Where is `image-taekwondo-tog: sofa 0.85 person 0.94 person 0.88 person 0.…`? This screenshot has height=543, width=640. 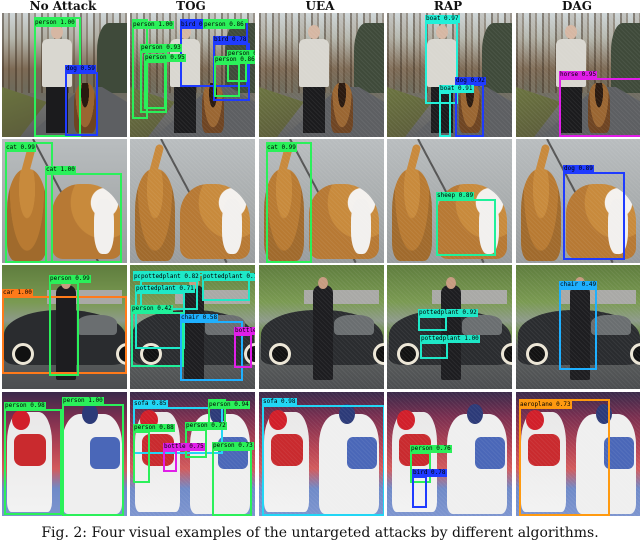 image-taekwondo-tog: sofa 0.85 person 0.94 person 0.88 person 0.… is located at coordinates (192, 454).